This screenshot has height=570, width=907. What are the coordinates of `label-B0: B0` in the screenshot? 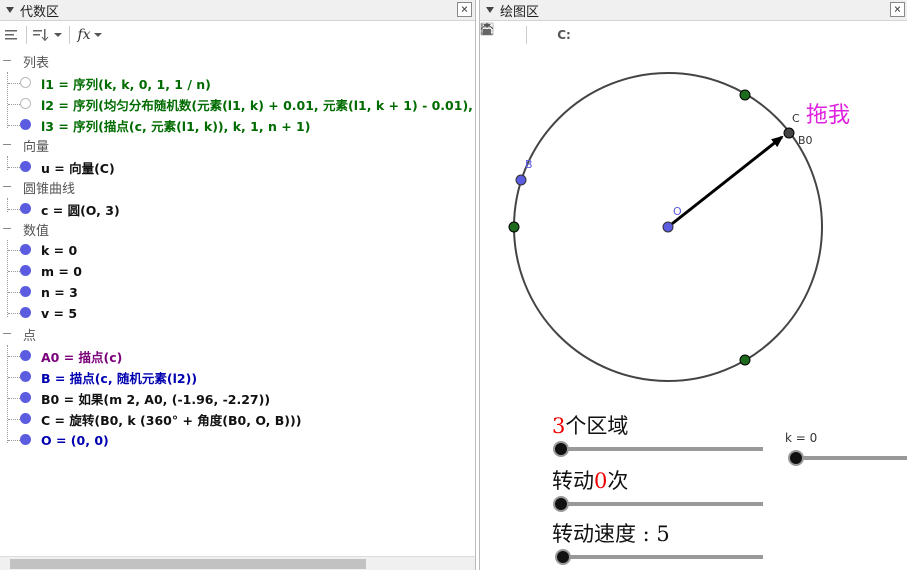 It's located at (805, 140).